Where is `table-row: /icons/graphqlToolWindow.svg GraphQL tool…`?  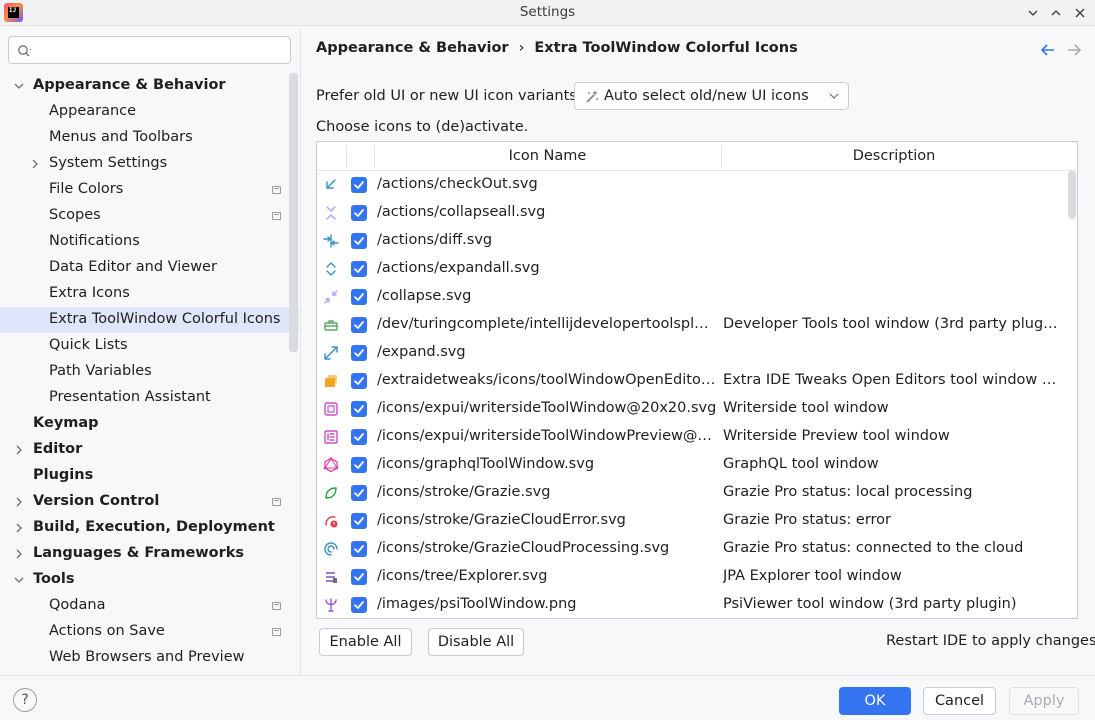
table-row: /icons/graphqlToolWindow.svg GraphQL tool… is located at coordinates (692, 465).